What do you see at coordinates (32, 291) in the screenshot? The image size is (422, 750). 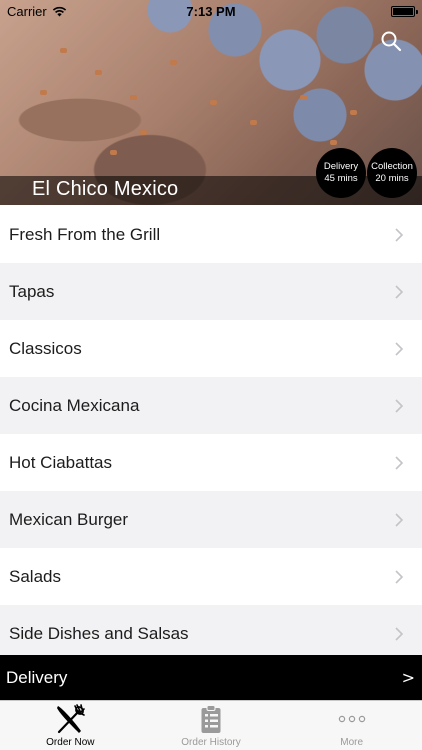 I see `menu-item-label: Tapas` at bounding box center [32, 291].